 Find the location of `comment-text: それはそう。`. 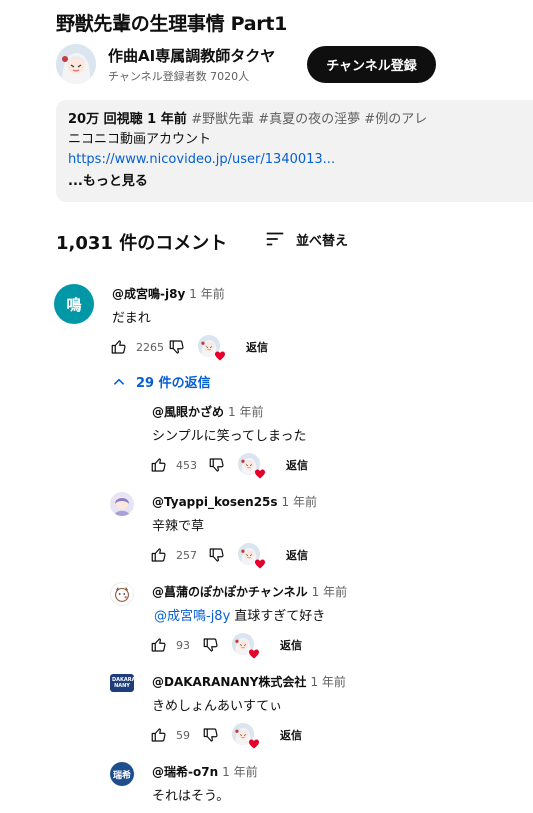

comment-text: それはそう。 is located at coordinates (191, 796).